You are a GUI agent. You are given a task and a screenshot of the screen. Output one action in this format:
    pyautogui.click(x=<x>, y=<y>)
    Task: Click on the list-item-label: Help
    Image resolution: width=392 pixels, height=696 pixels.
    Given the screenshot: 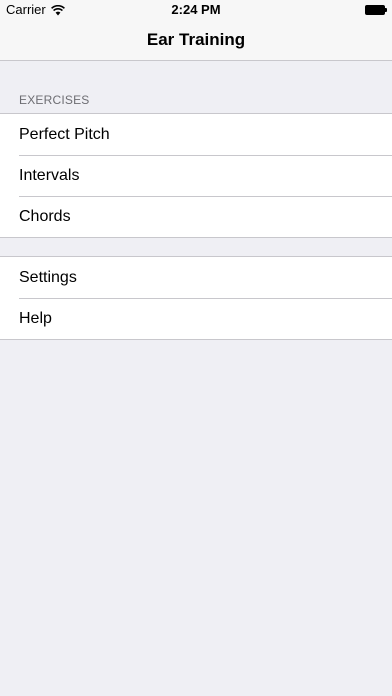 What is the action you would take?
    pyautogui.click(x=35, y=318)
    